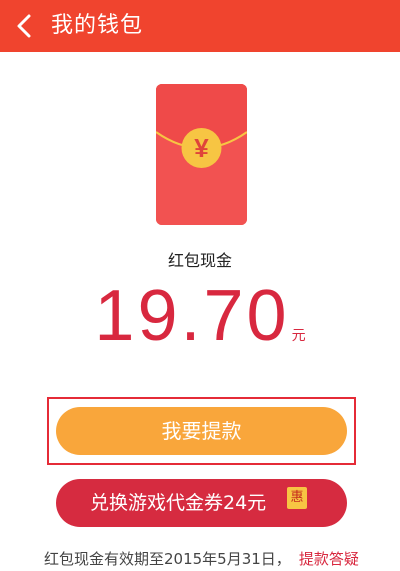  Describe the element at coordinates (192, 316) in the screenshot. I see `balance-amount: 19.70` at that location.